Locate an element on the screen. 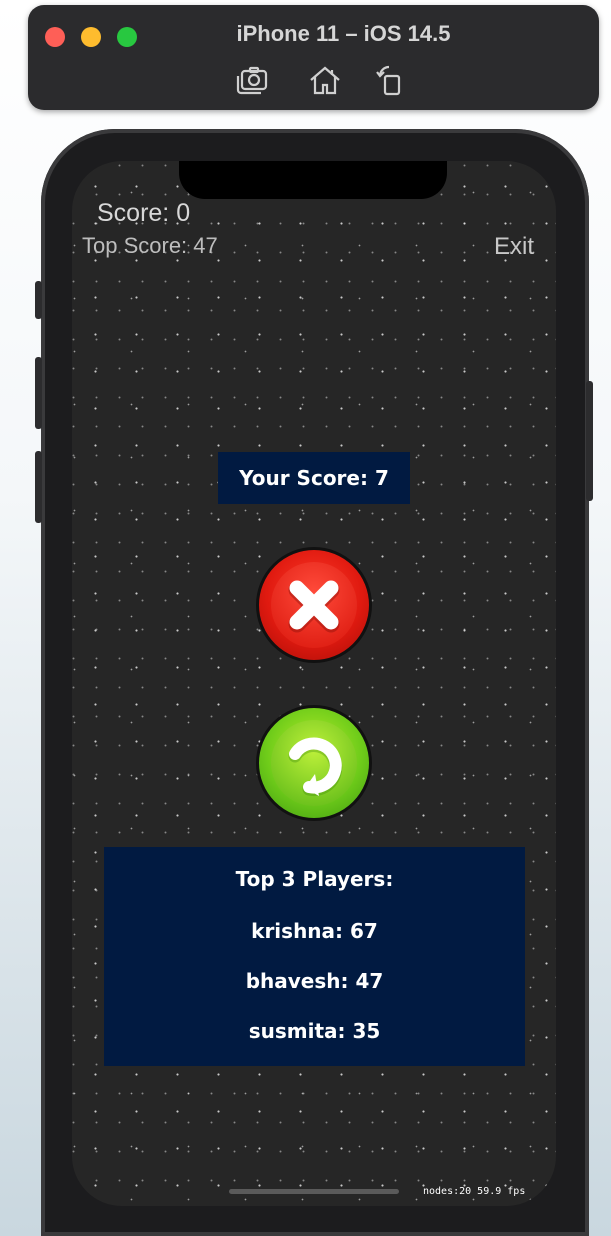  current-score-label: Score: 0 is located at coordinates (144, 213).